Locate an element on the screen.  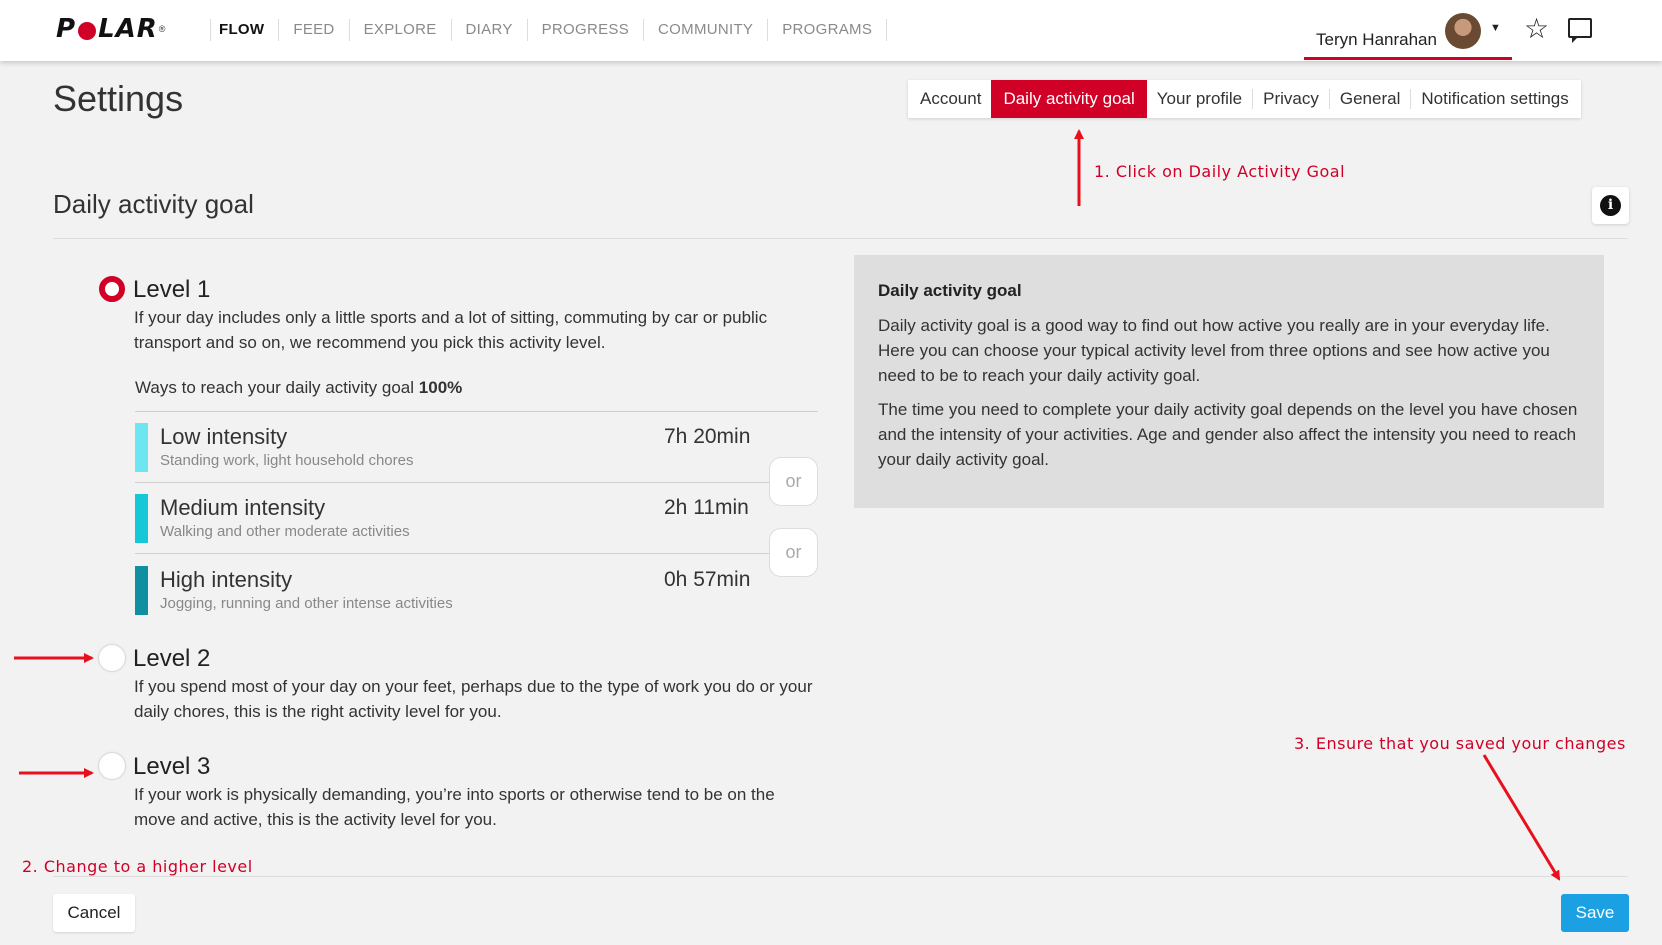
medium-intensity-time: 2h 11min is located at coordinates (706, 507).